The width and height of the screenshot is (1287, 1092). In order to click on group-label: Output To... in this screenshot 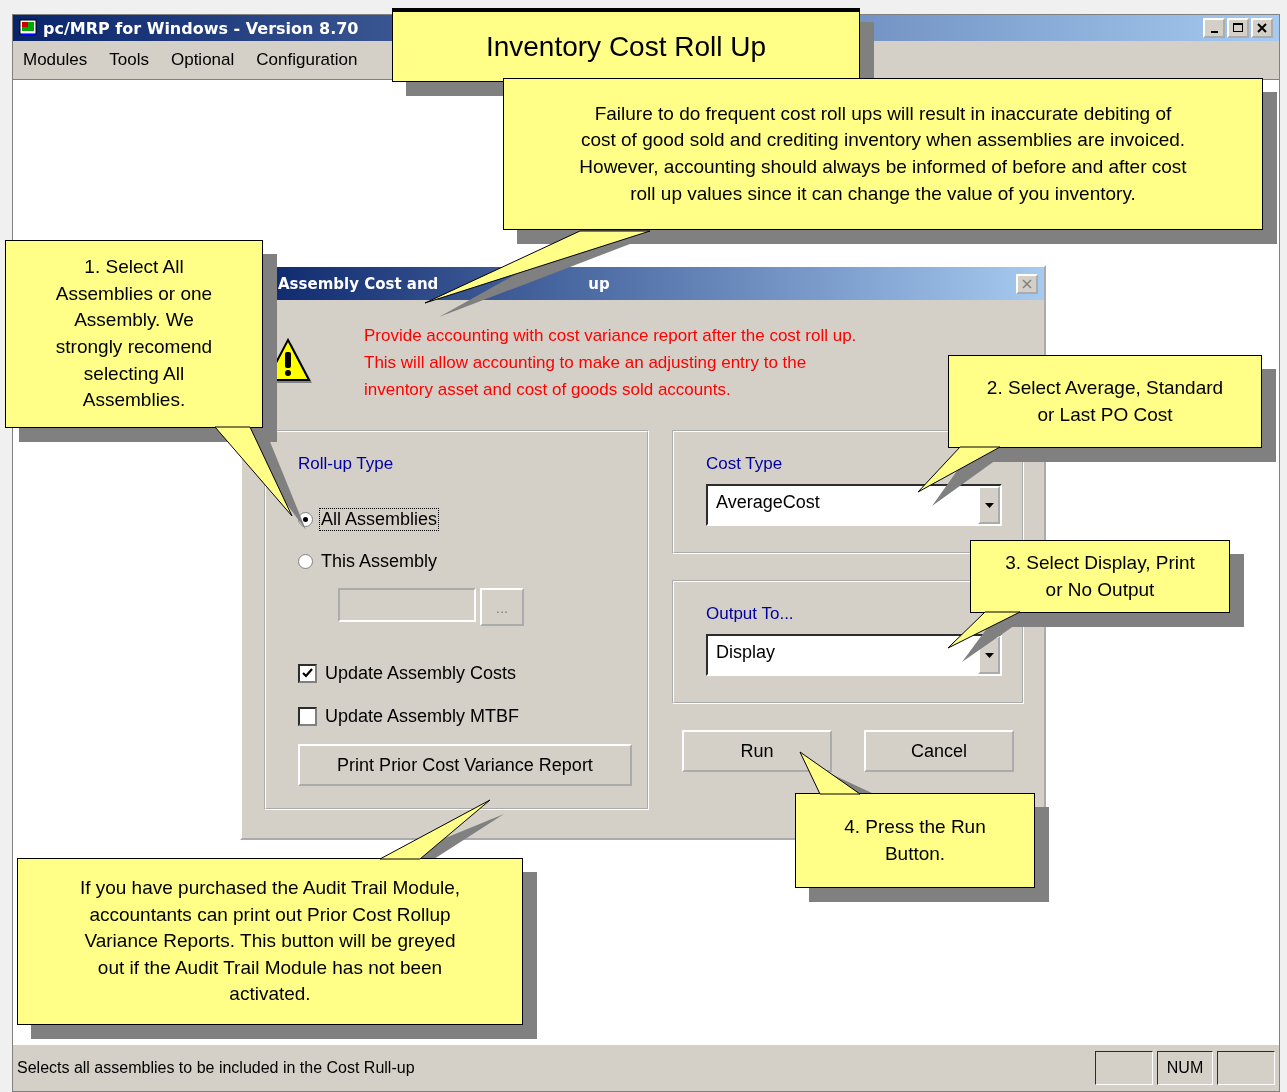, I will do `click(750, 614)`.